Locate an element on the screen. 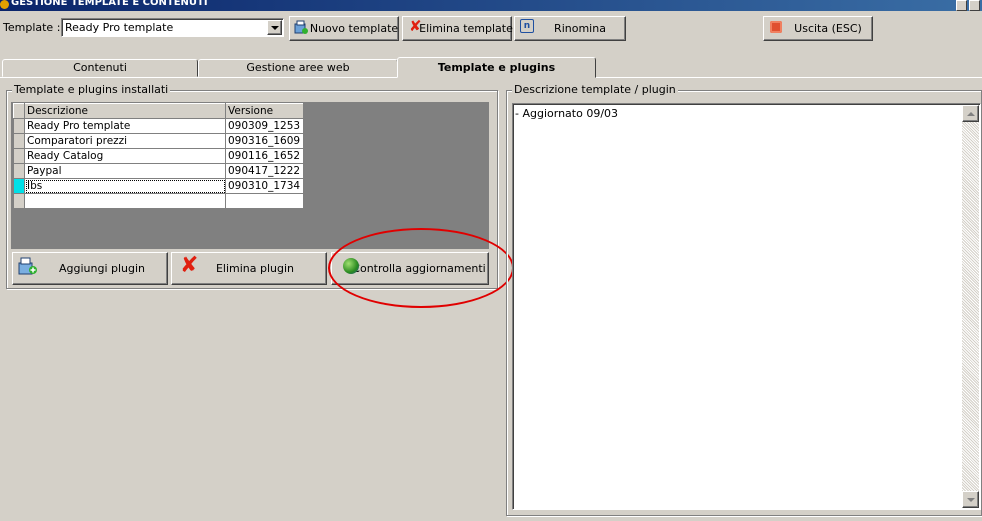 Image resolution: width=982 pixels, height=521 pixels. tab-template-e-plugins-label: Template e plugins is located at coordinates (496, 67).